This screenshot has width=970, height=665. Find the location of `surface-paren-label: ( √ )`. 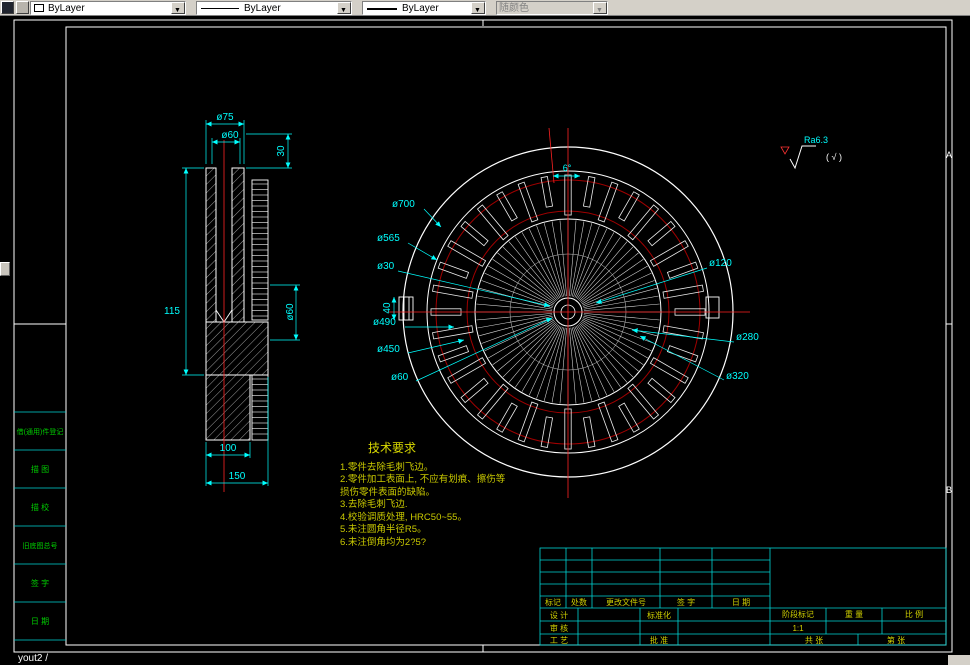

surface-paren-label: ( √ ) is located at coordinates (834, 157).